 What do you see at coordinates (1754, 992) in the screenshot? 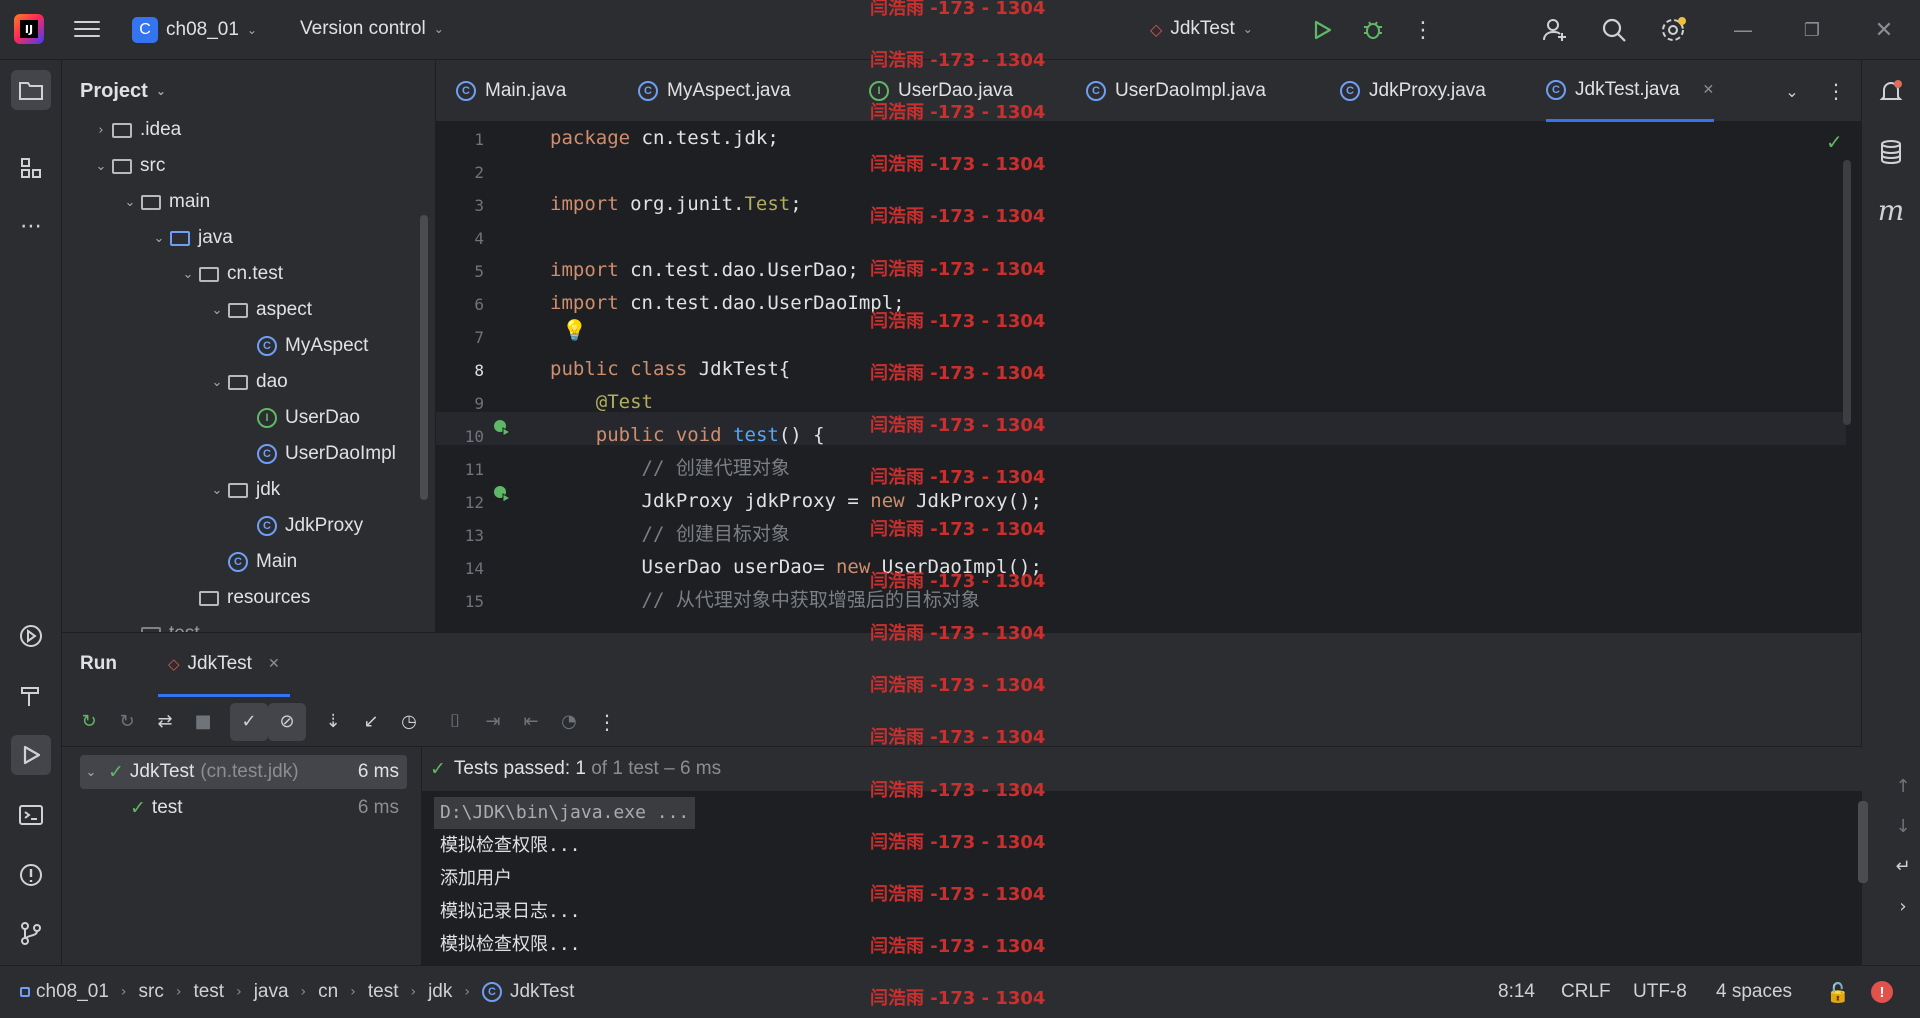
I see `indent-setting: 4 spaces` at bounding box center [1754, 992].